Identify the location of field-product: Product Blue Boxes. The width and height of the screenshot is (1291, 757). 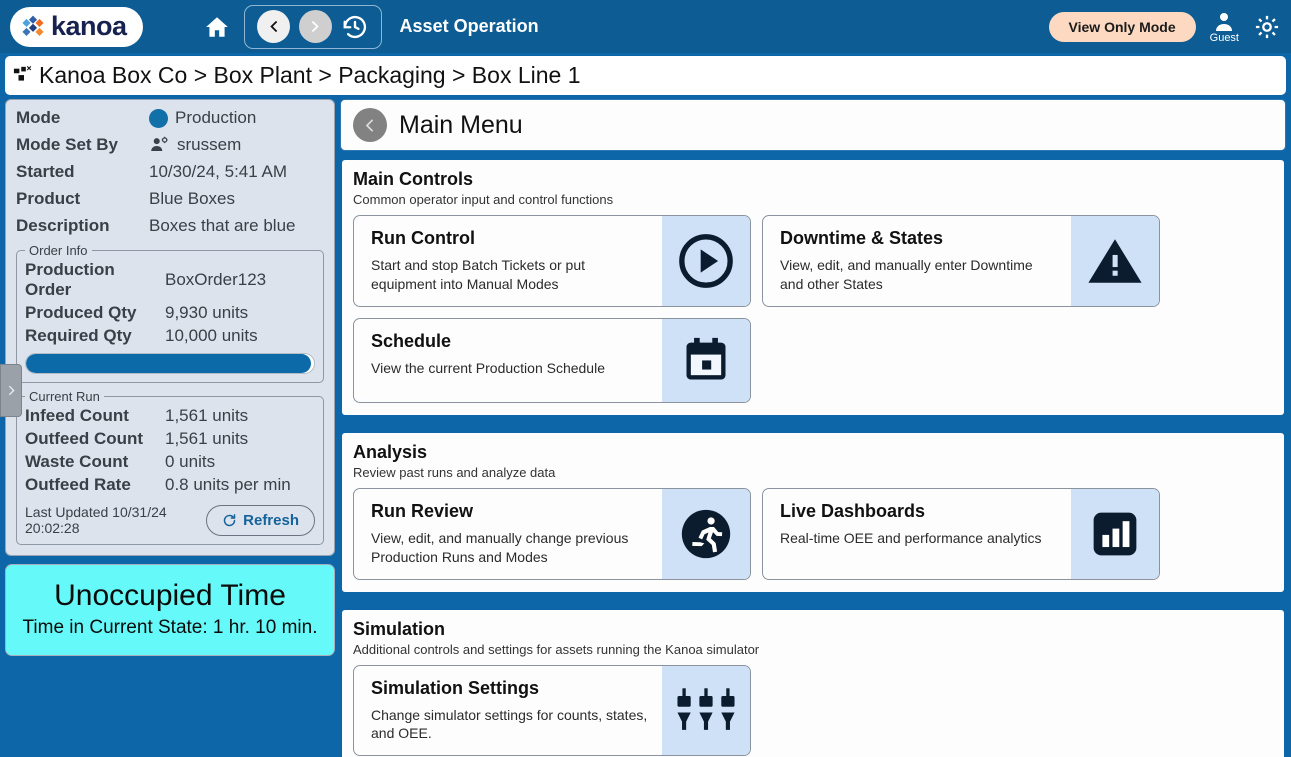
(170, 199).